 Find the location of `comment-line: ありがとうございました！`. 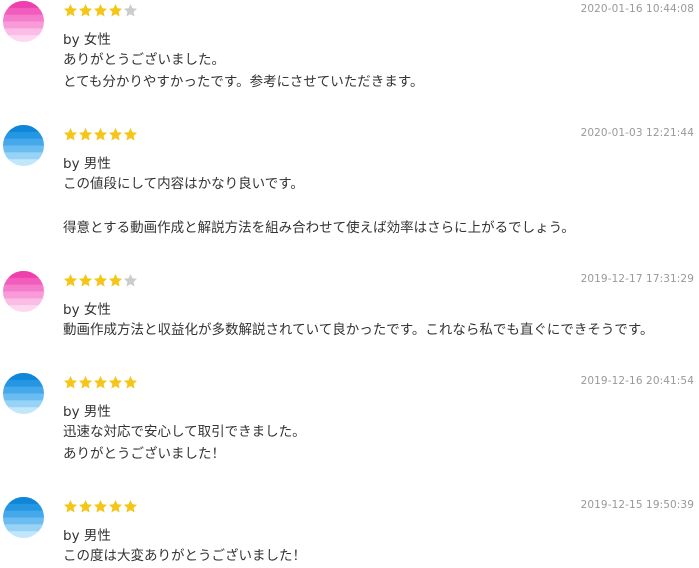

comment-line: ありがとうございました！ is located at coordinates (144, 454).